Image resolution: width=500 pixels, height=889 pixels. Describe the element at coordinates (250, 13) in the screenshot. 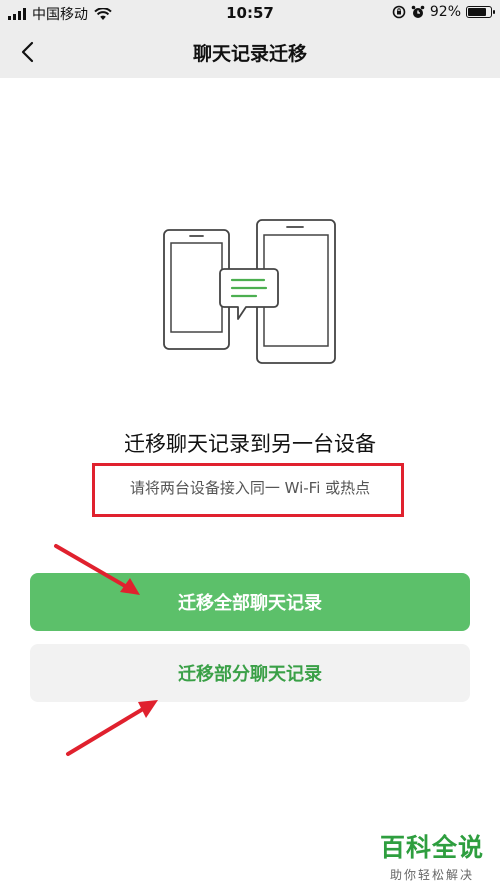

I see `status-bar: 中国移动 10:57 92%` at that location.